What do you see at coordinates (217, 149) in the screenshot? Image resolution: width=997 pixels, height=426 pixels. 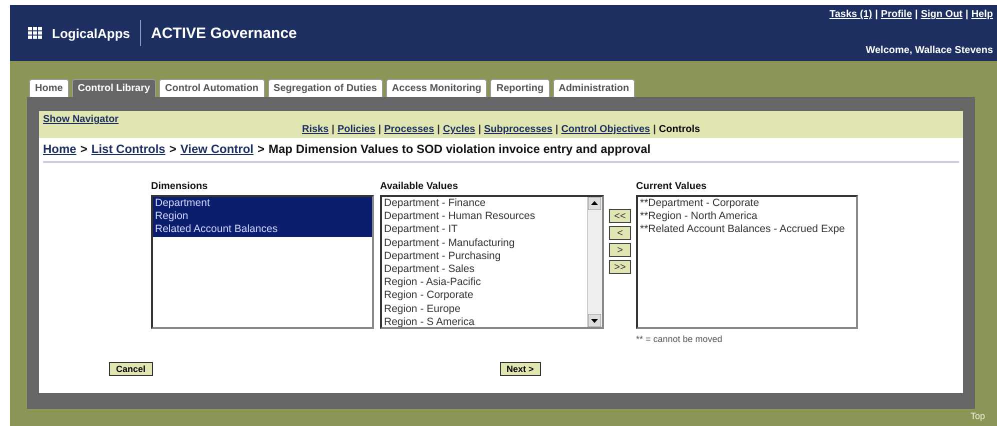 I see `breadcrumb-link: View Control` at bounding box center [217, 149].